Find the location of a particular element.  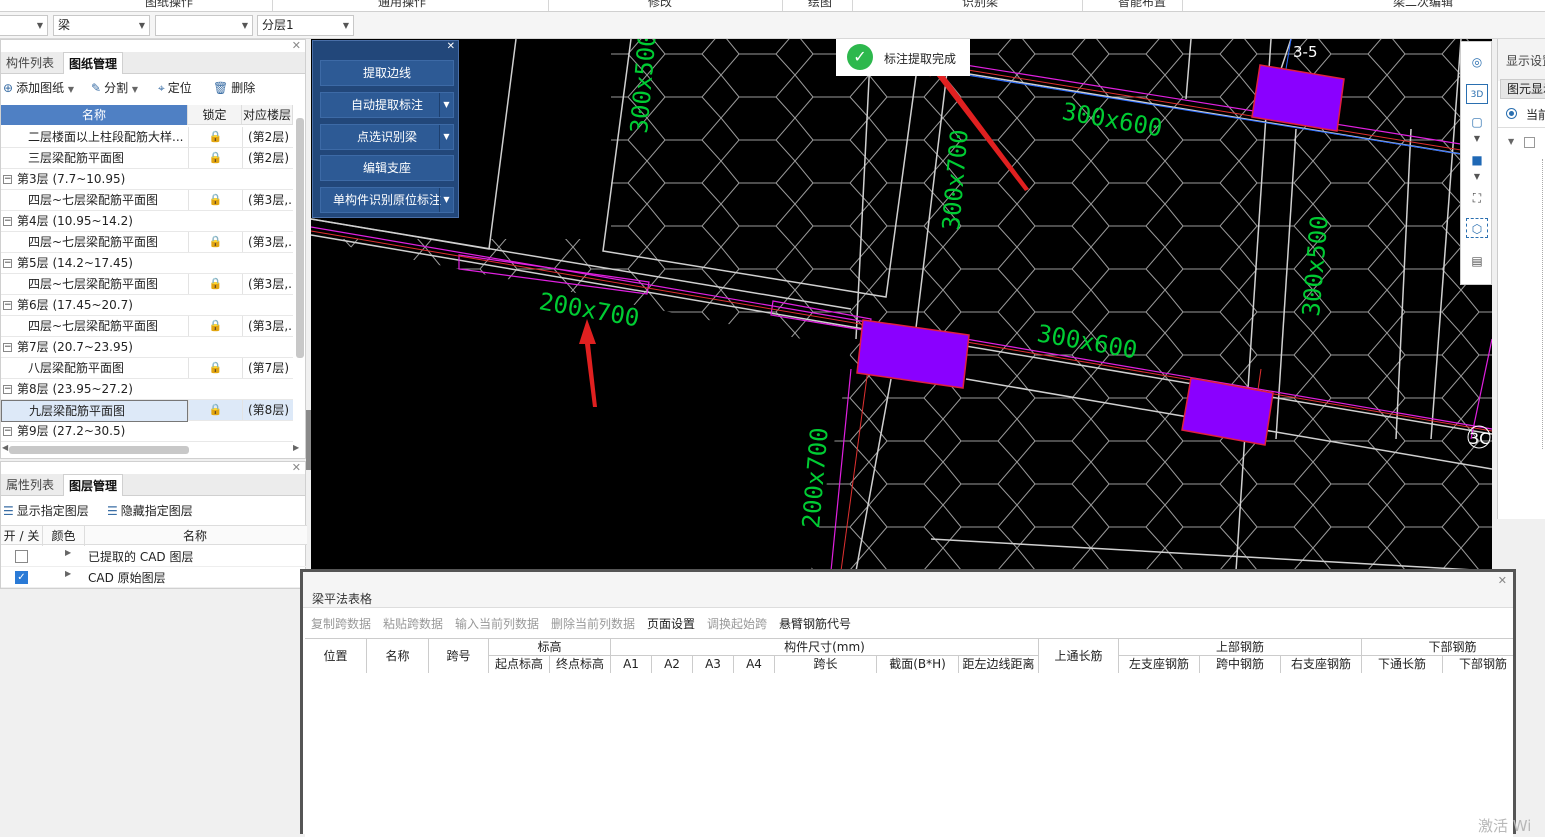

floor-group-row: − 第3层 (7.7~10.95) is located at coordinates (147, 179).